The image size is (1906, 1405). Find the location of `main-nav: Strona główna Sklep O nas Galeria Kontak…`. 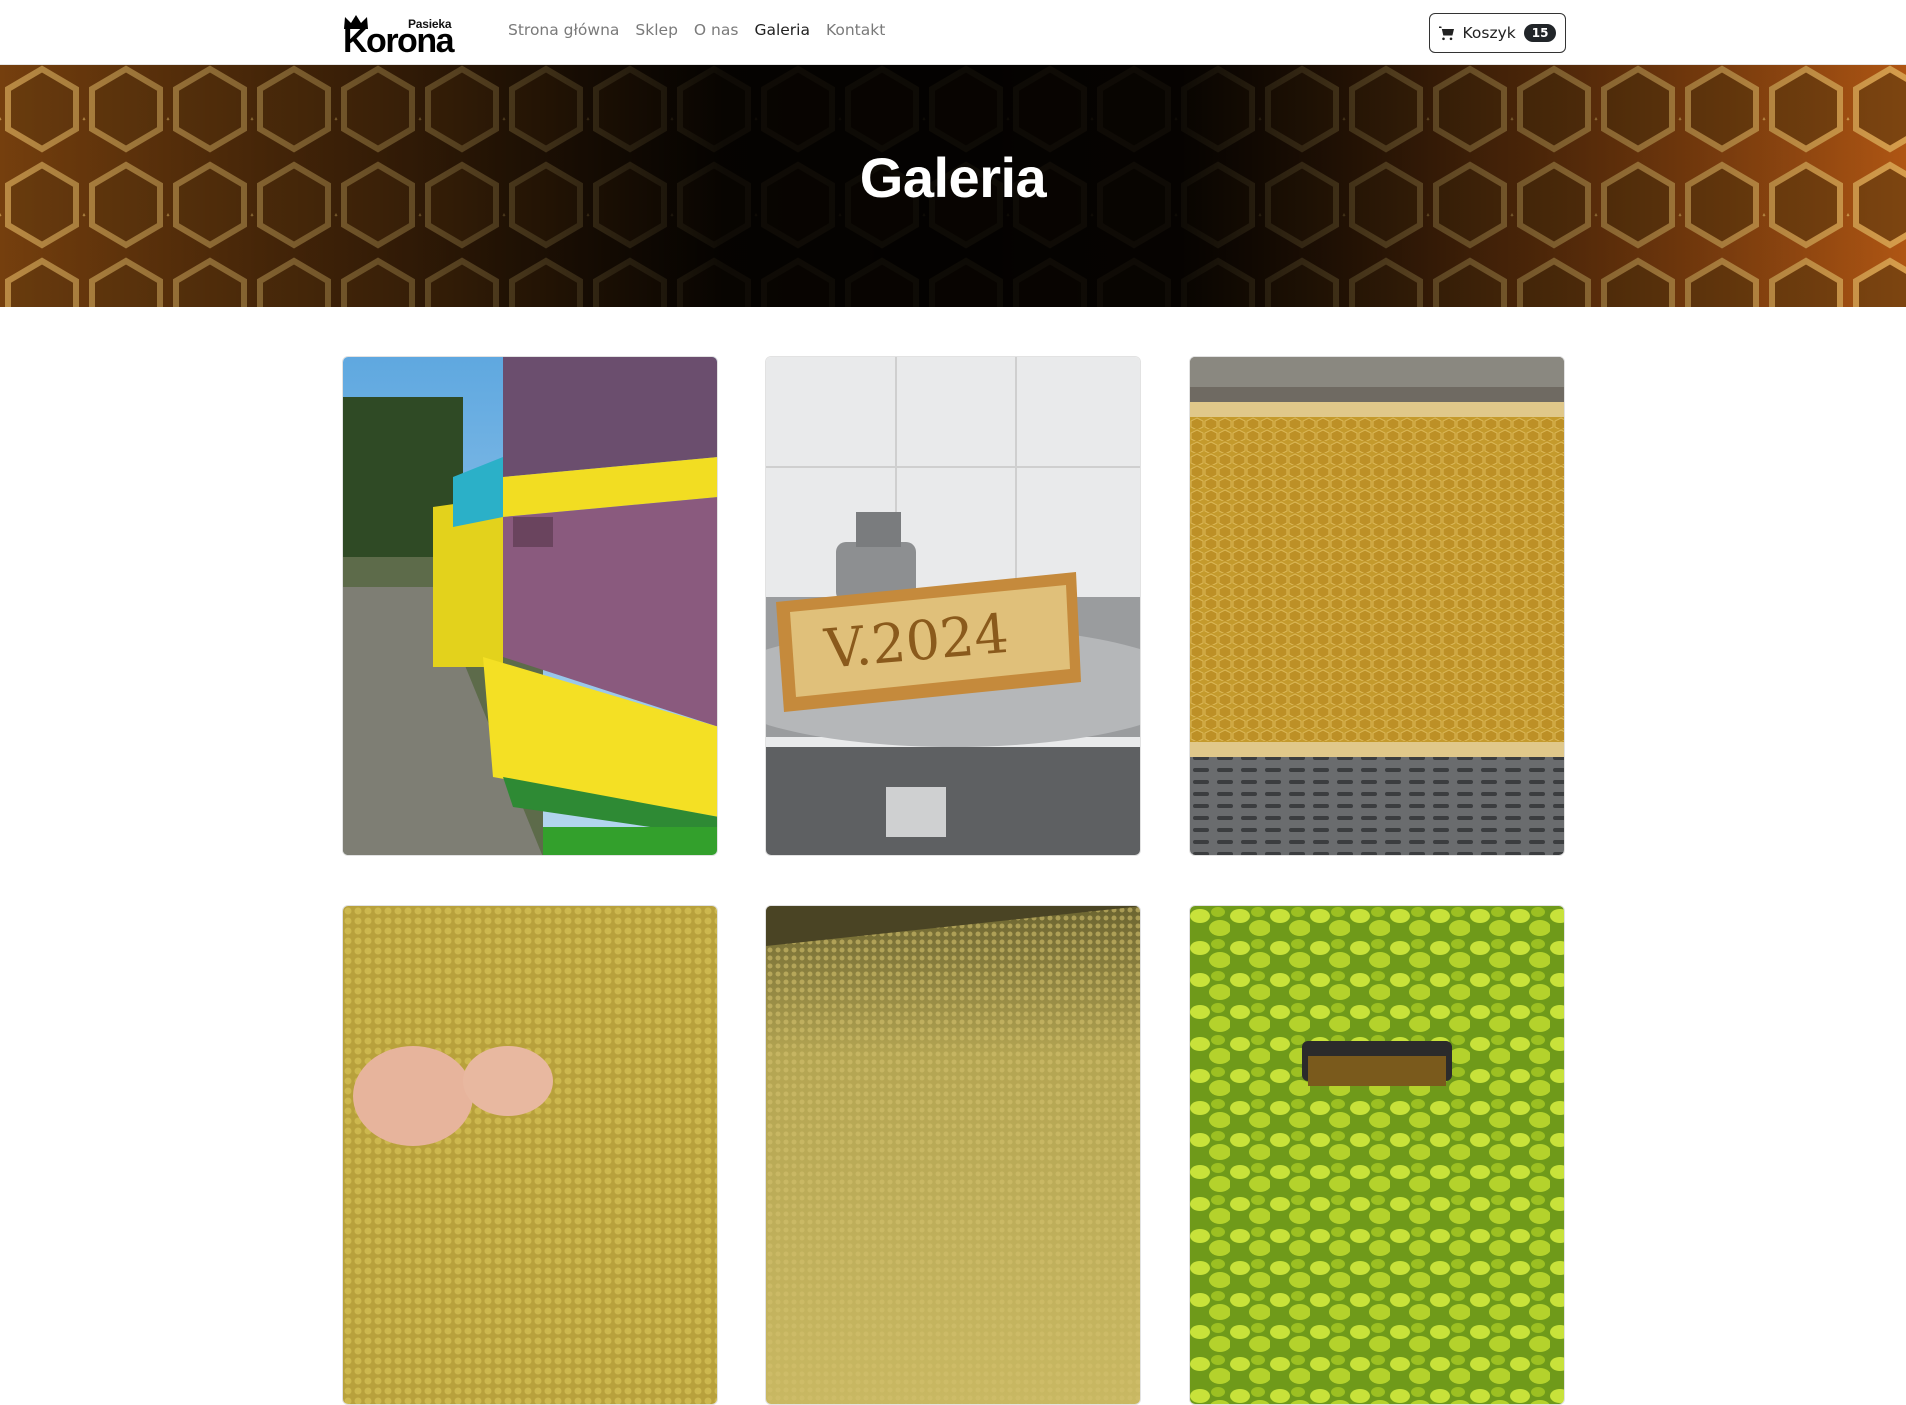

main-nav: Strona główna Sklep O nas Galeria Kontak… is located at coordinates (696, 30).